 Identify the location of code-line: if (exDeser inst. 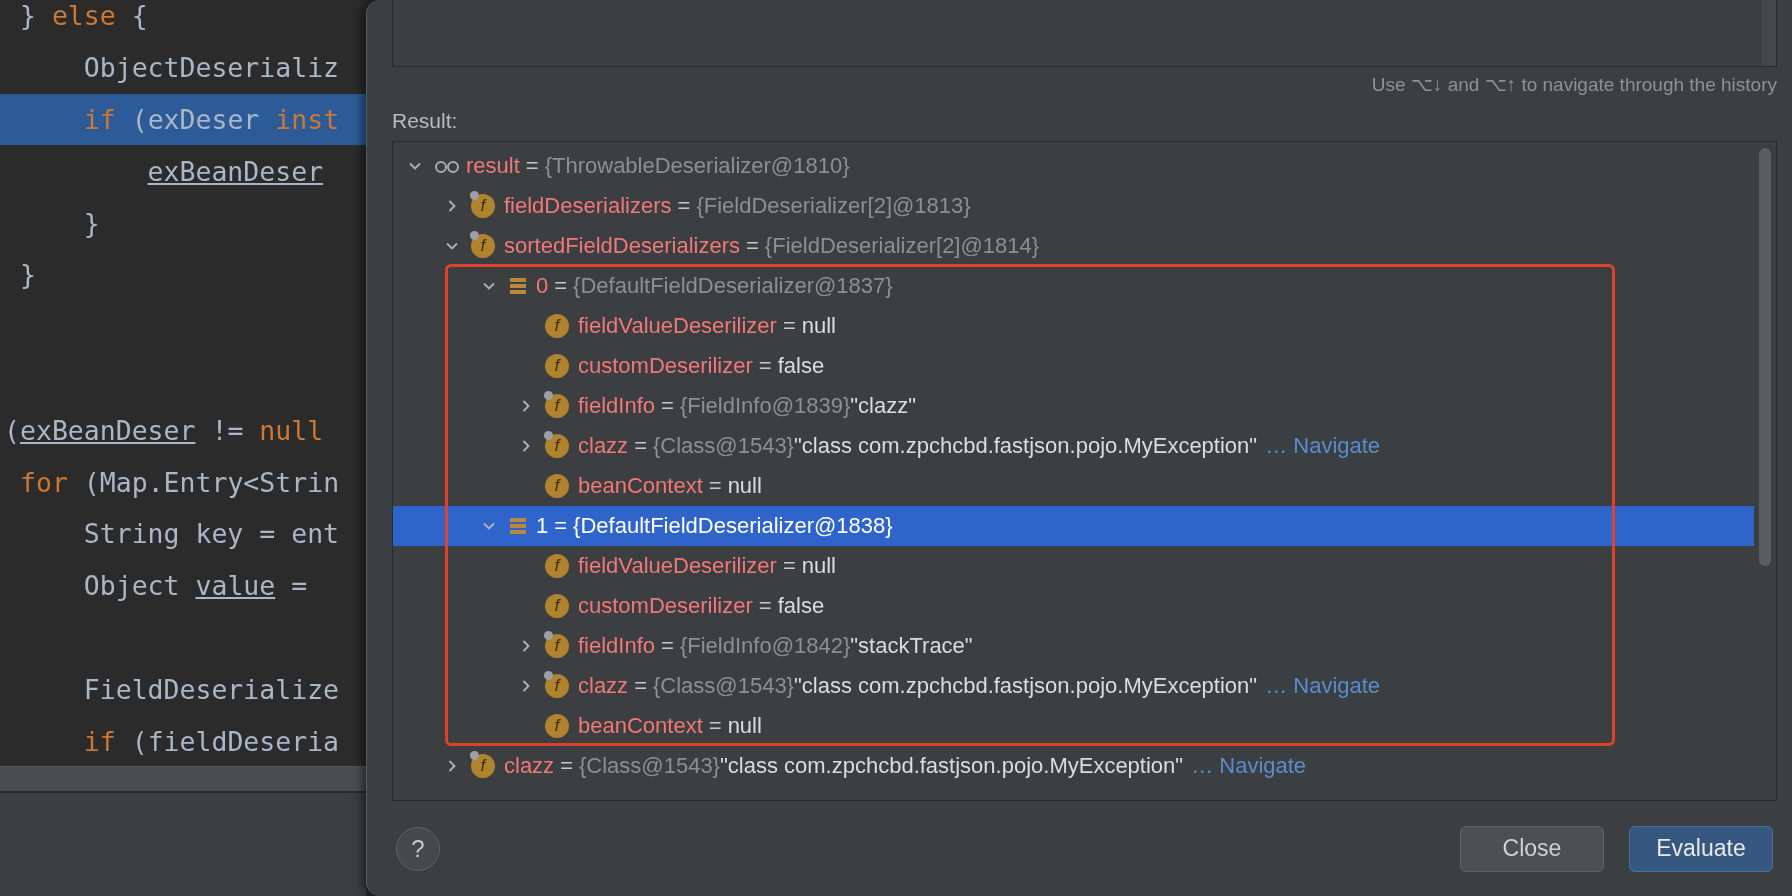
(211, 119).